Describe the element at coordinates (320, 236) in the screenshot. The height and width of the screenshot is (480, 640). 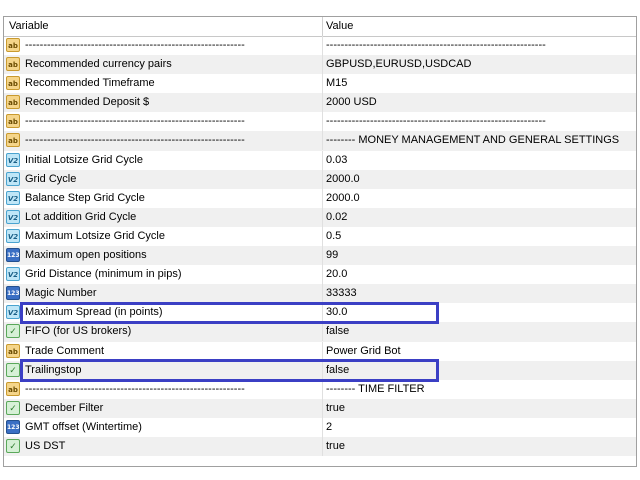
I see `table-row: V2 Maximum Lotsize Grid Cycle 0.5` at that location.